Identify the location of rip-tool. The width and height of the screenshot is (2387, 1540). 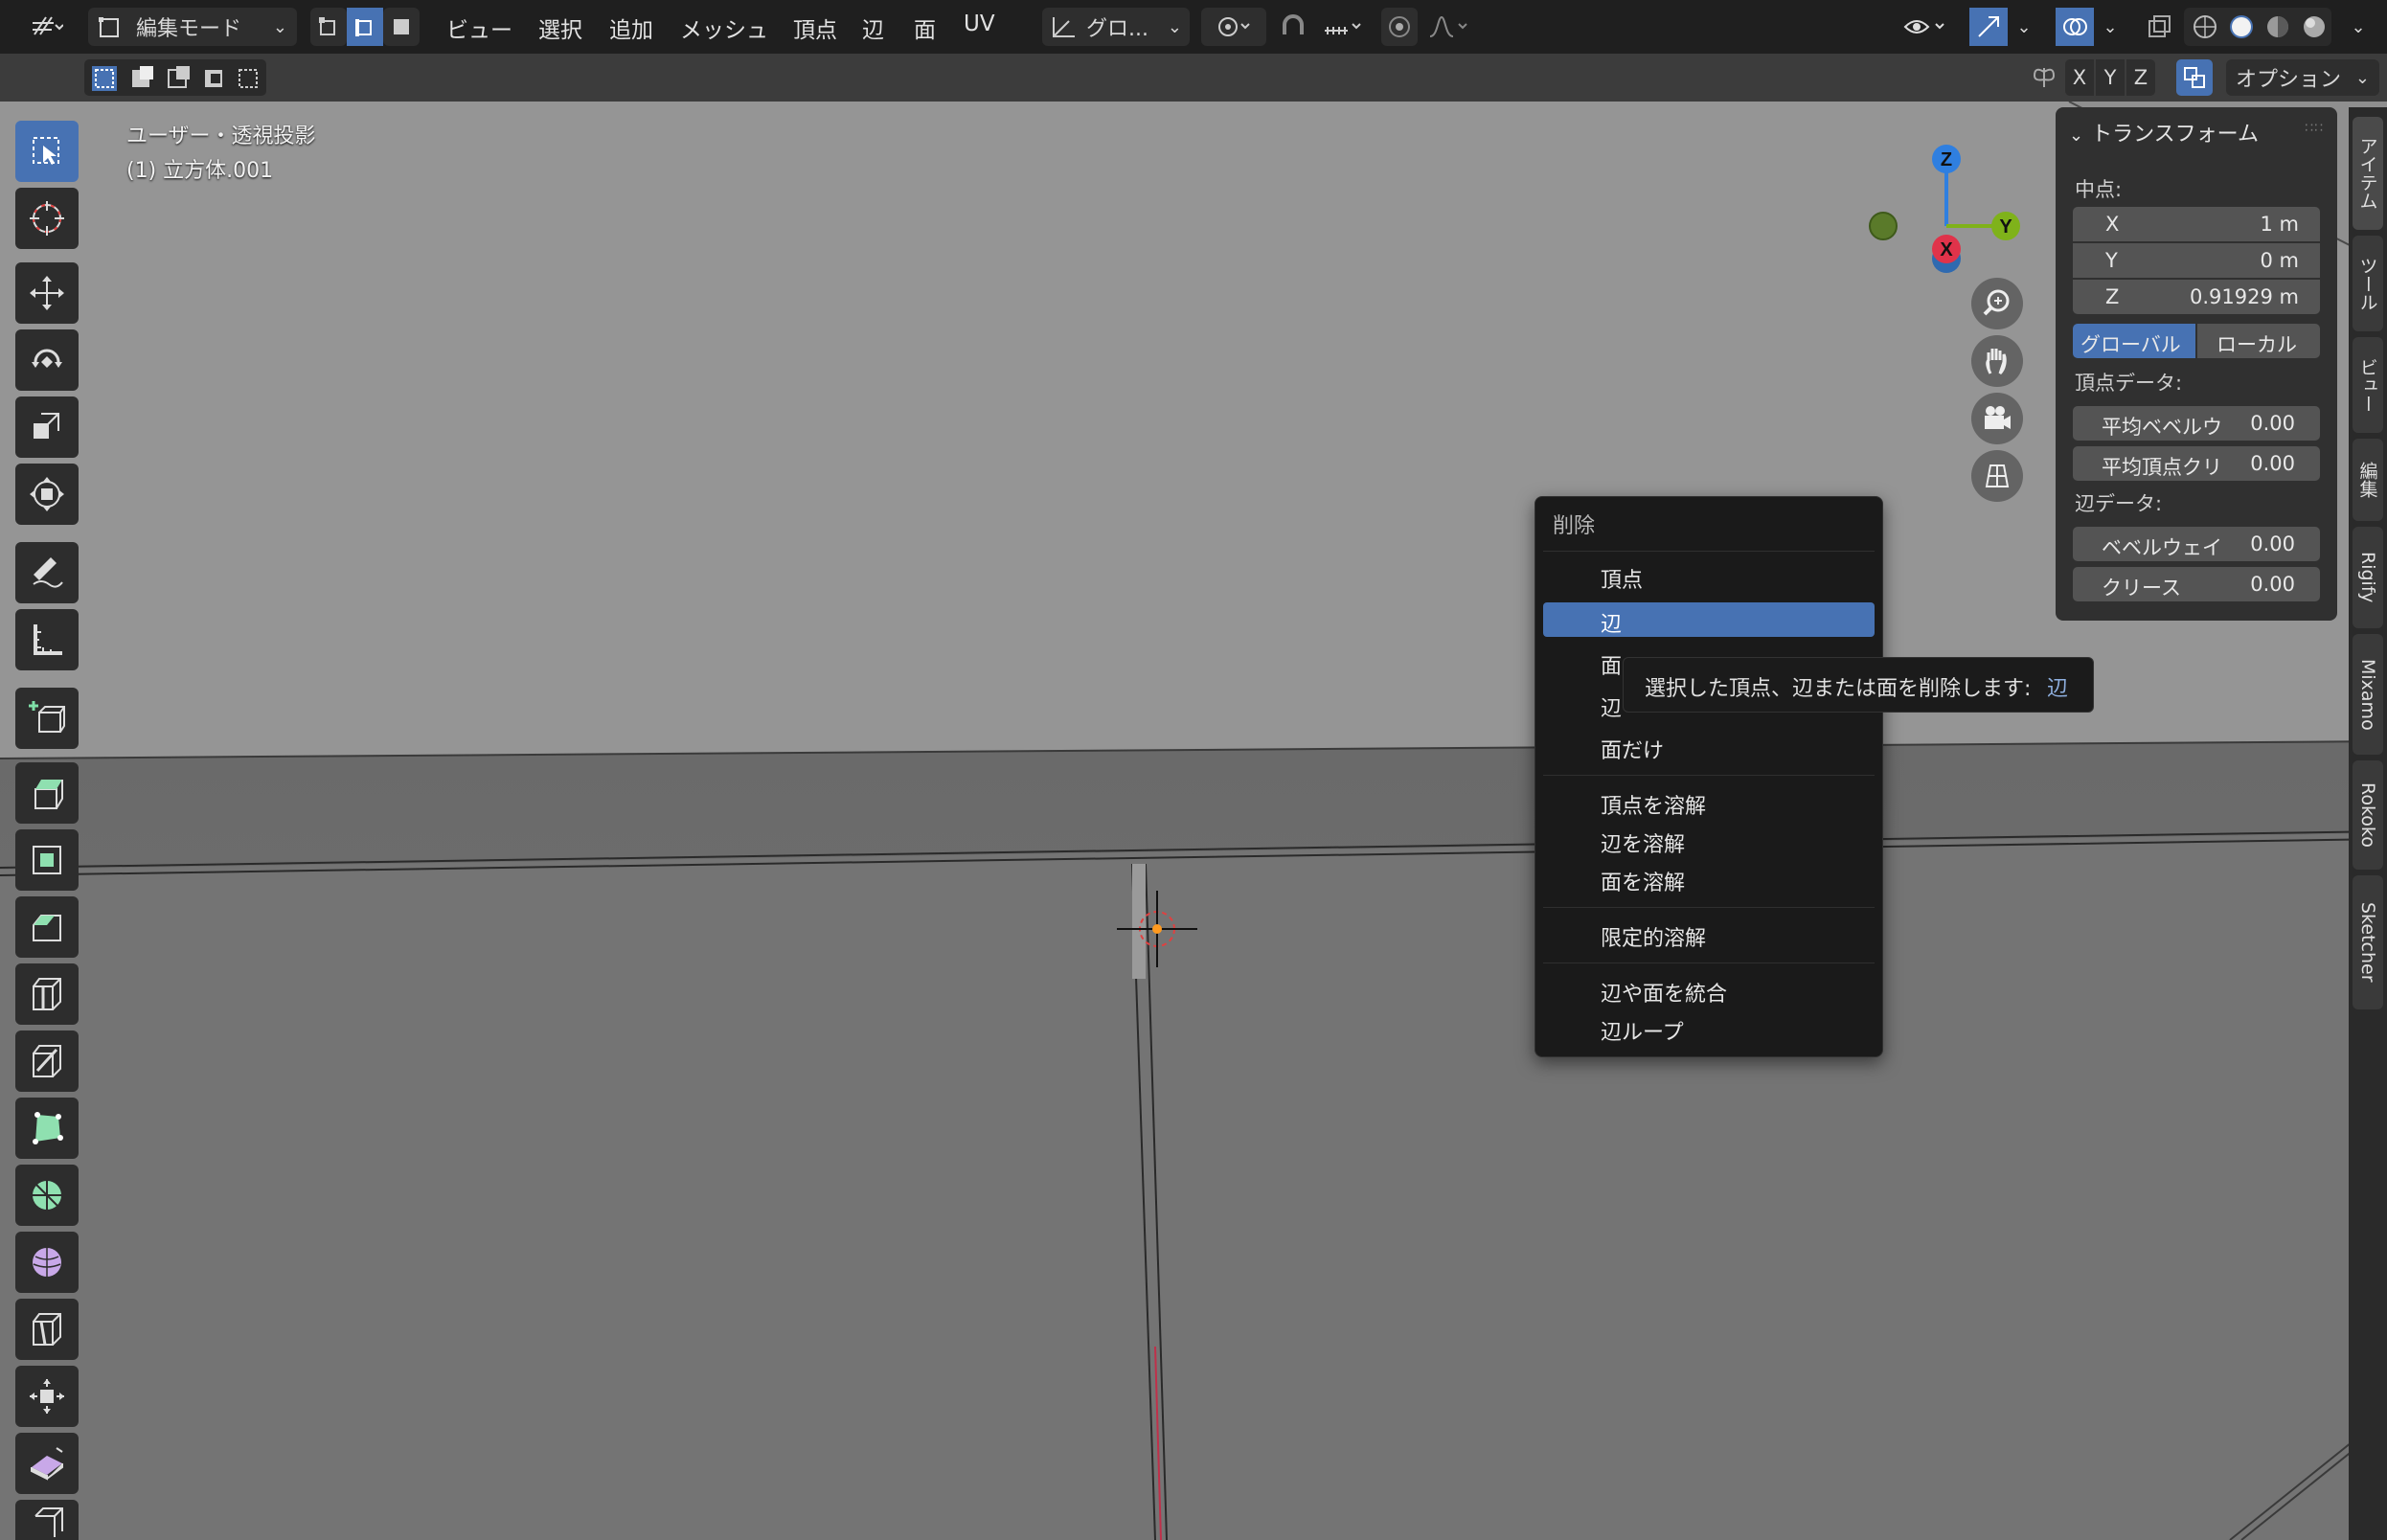
(47, 1520).